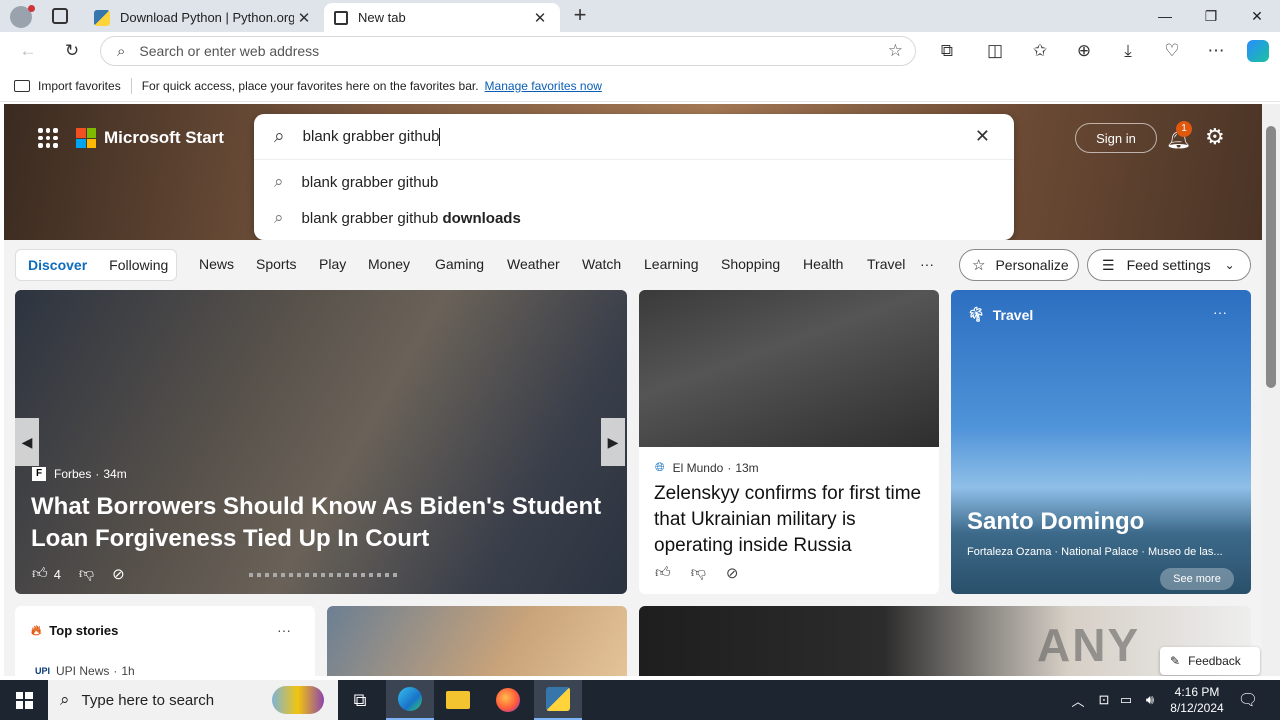 The image size is (1280, 720). I want to click on nav-news: News, so click(216, 264).